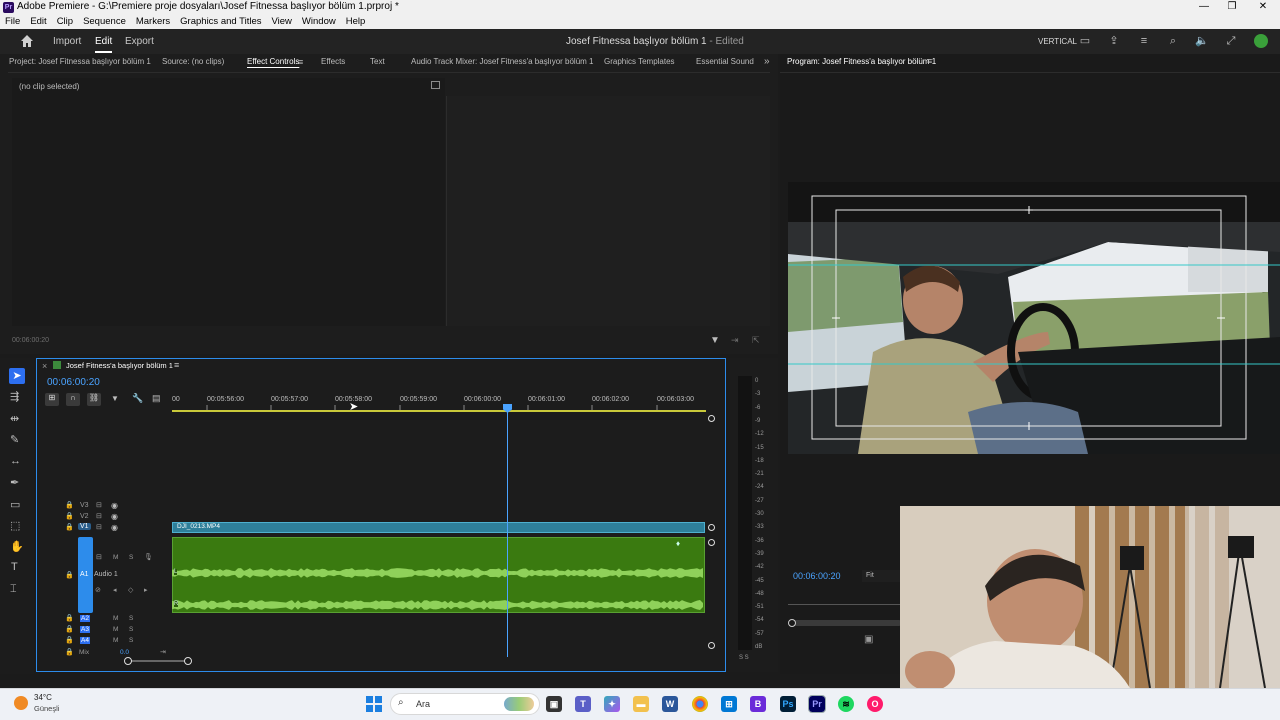  I want to click on rectangle-select-icon: ⬚, so click(15, 525).